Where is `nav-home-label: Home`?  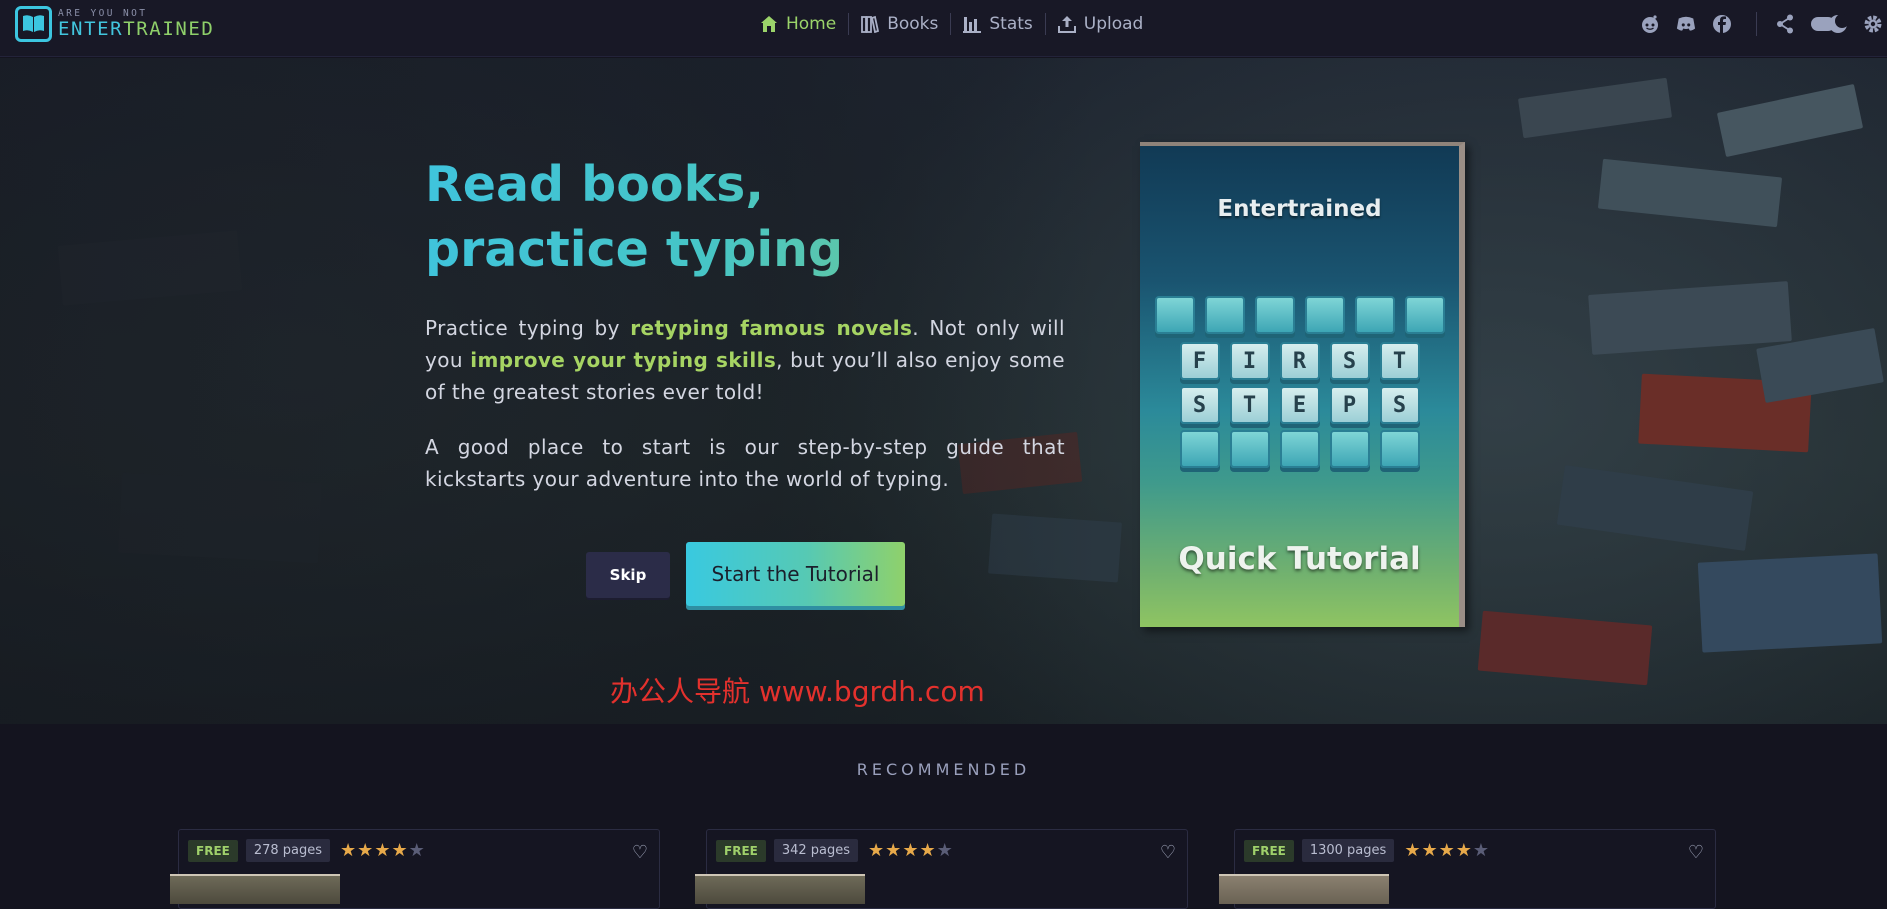 nav-home-label: Home is located at coordinates (811, 24).